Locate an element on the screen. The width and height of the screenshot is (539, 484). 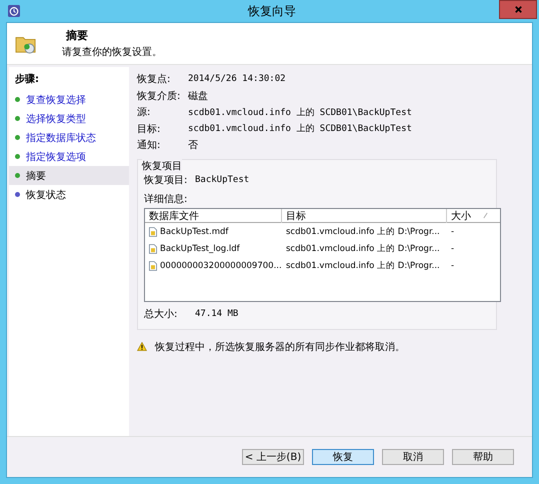
dialog-button: 取消 is located at coordinates (413, 457).